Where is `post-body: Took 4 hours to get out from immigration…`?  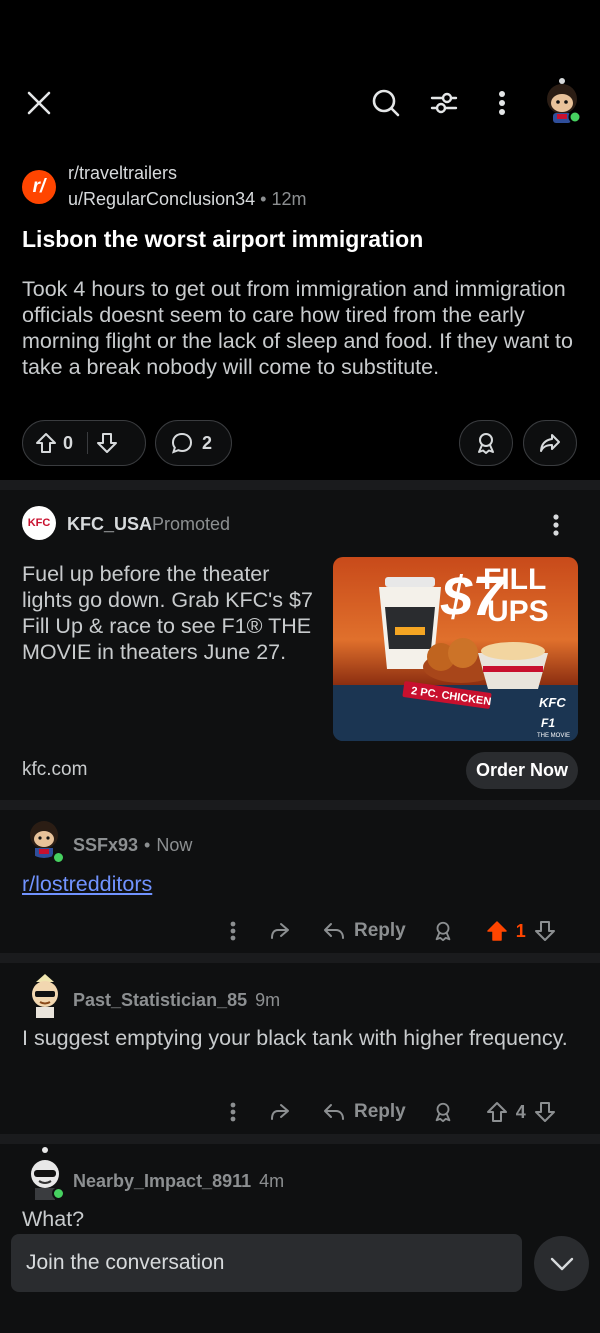 post-body: Took 4 hours to get out from immigration… is located at coordinates (302, 328).